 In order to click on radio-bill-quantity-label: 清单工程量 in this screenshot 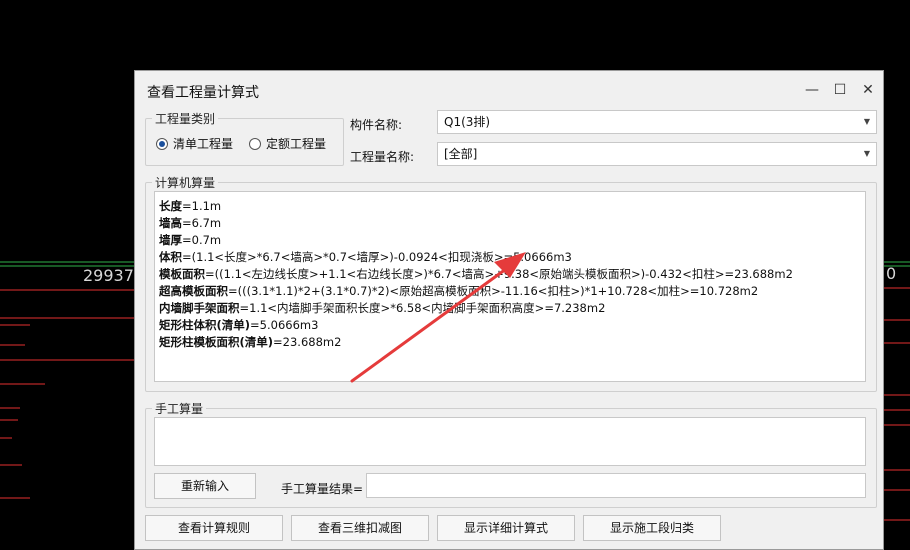, I will do `click(203, 144)`.